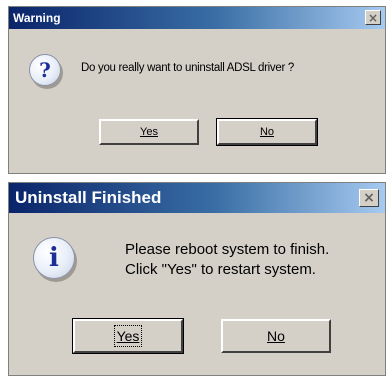 The image size is (386, 378). What do you see at coordinates (227, 249) in the screenshot?
I see `finished-message-line1: Please reboot system to finish.` at bounding box center [227, 249].